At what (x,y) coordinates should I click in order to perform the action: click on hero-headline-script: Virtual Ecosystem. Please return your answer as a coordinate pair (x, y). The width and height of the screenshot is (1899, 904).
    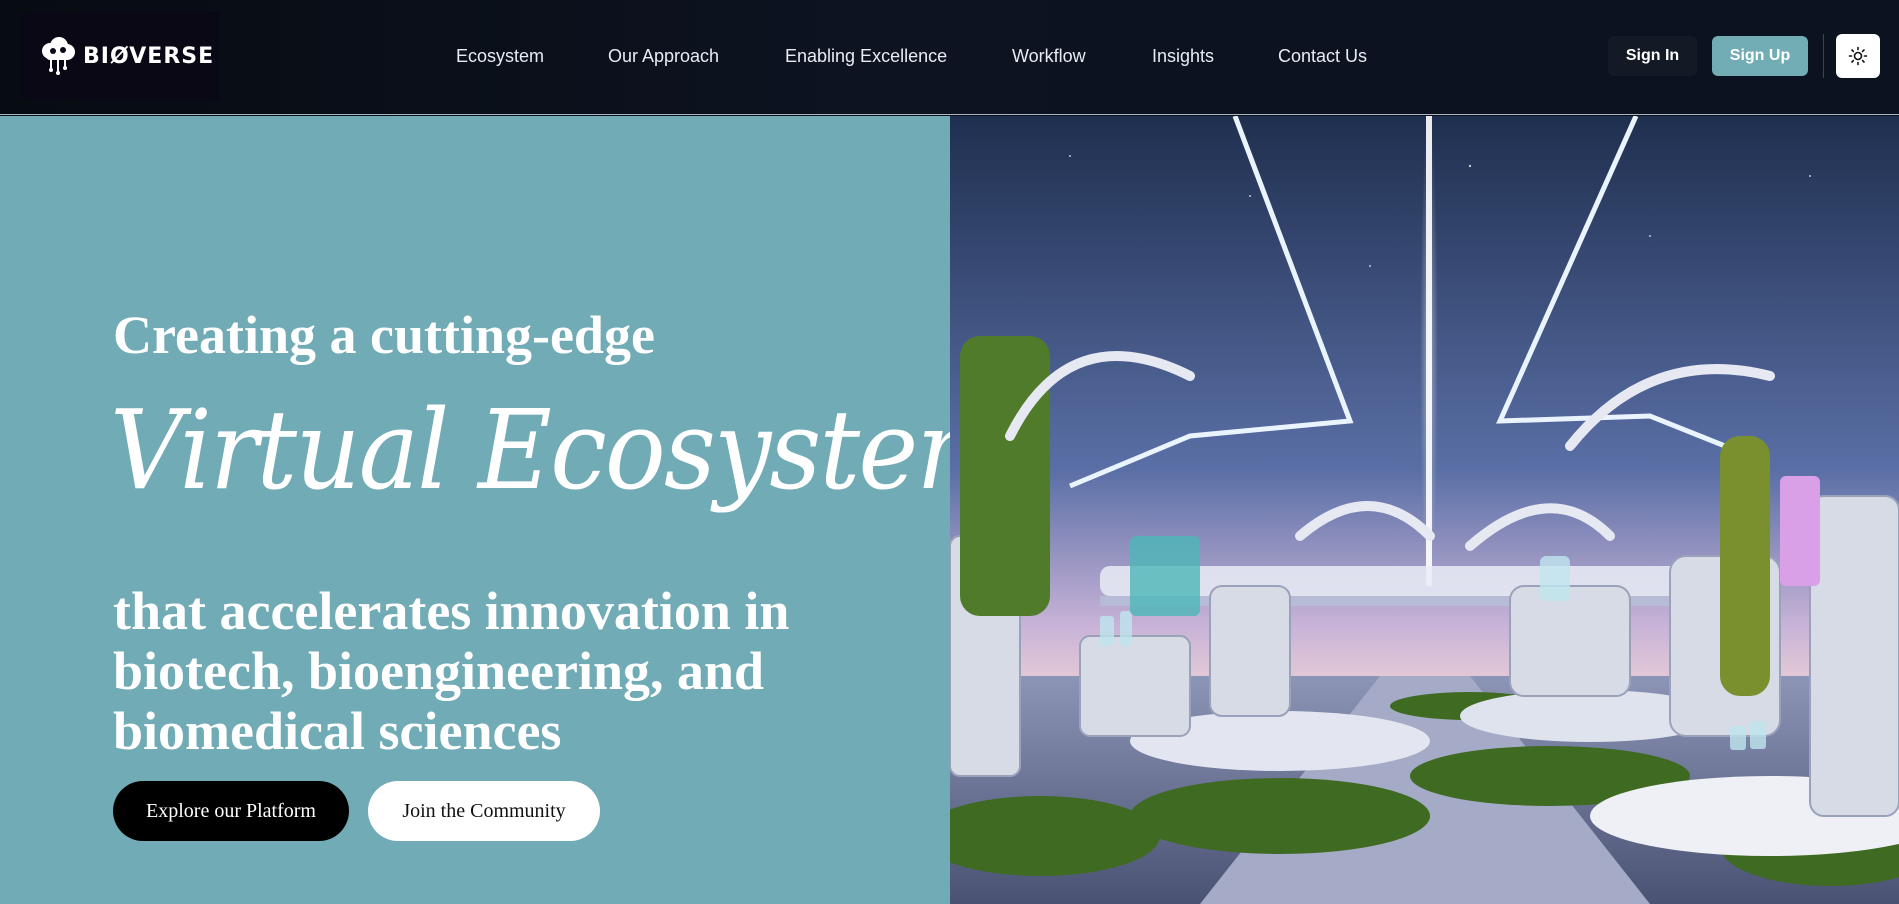
    Looking at the image, I should click on (561, 450).